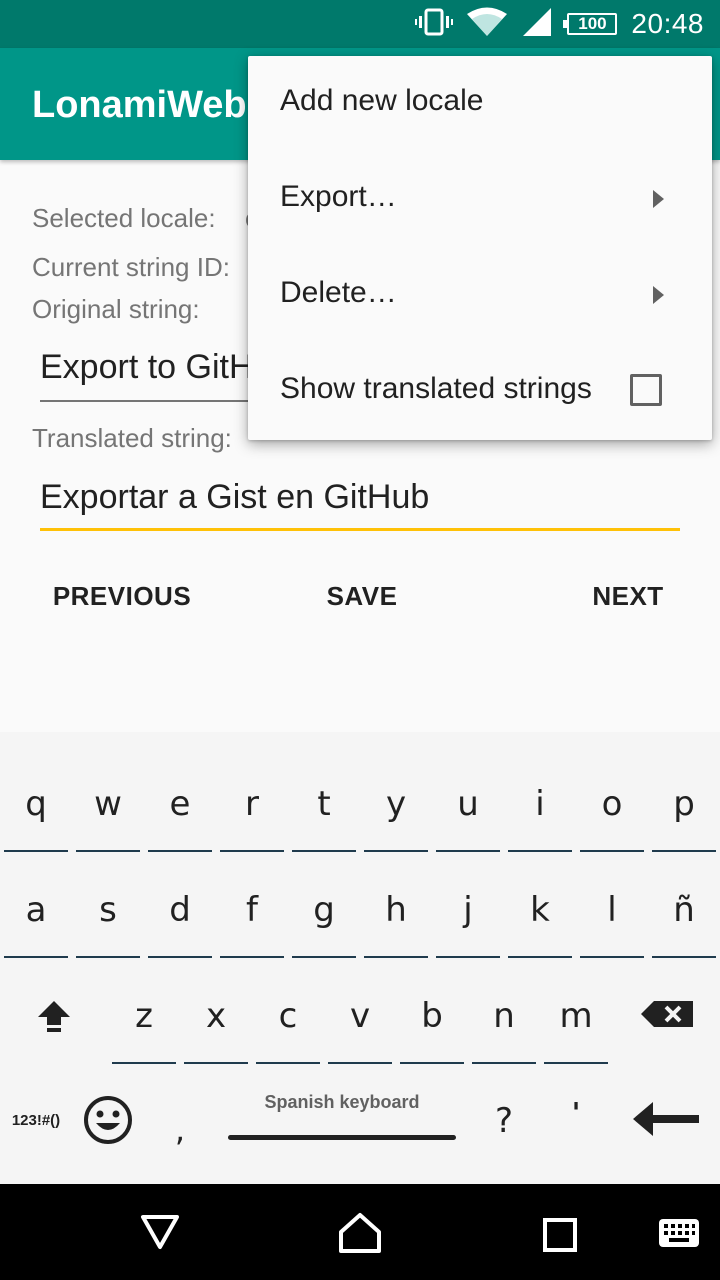  I want to click on key-d: d, so click(180, 918).